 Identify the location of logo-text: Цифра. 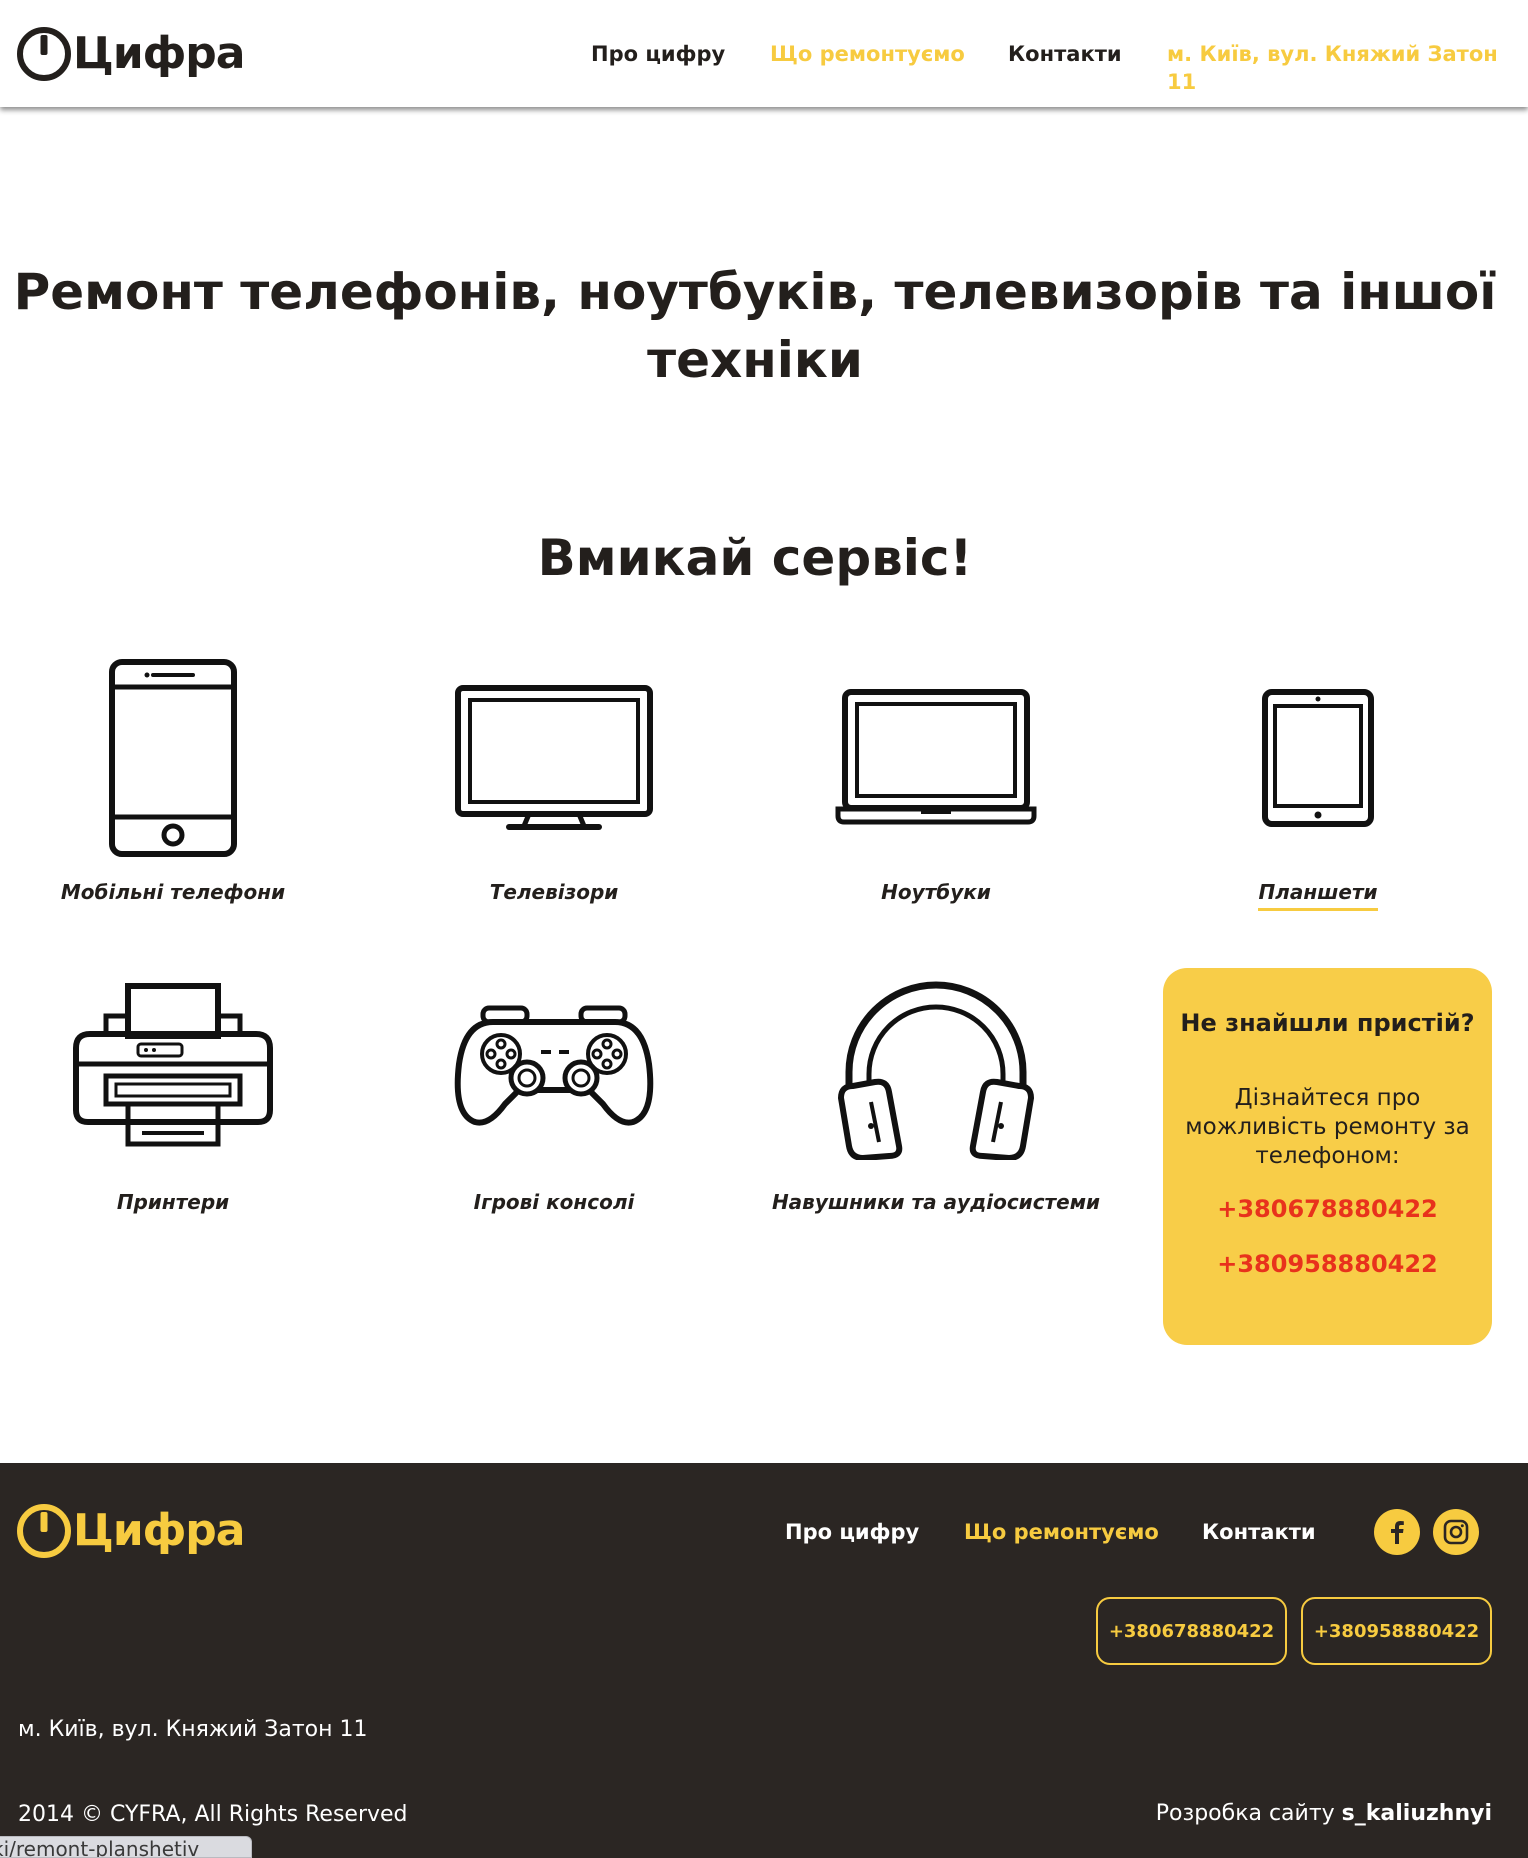
(159, 53).